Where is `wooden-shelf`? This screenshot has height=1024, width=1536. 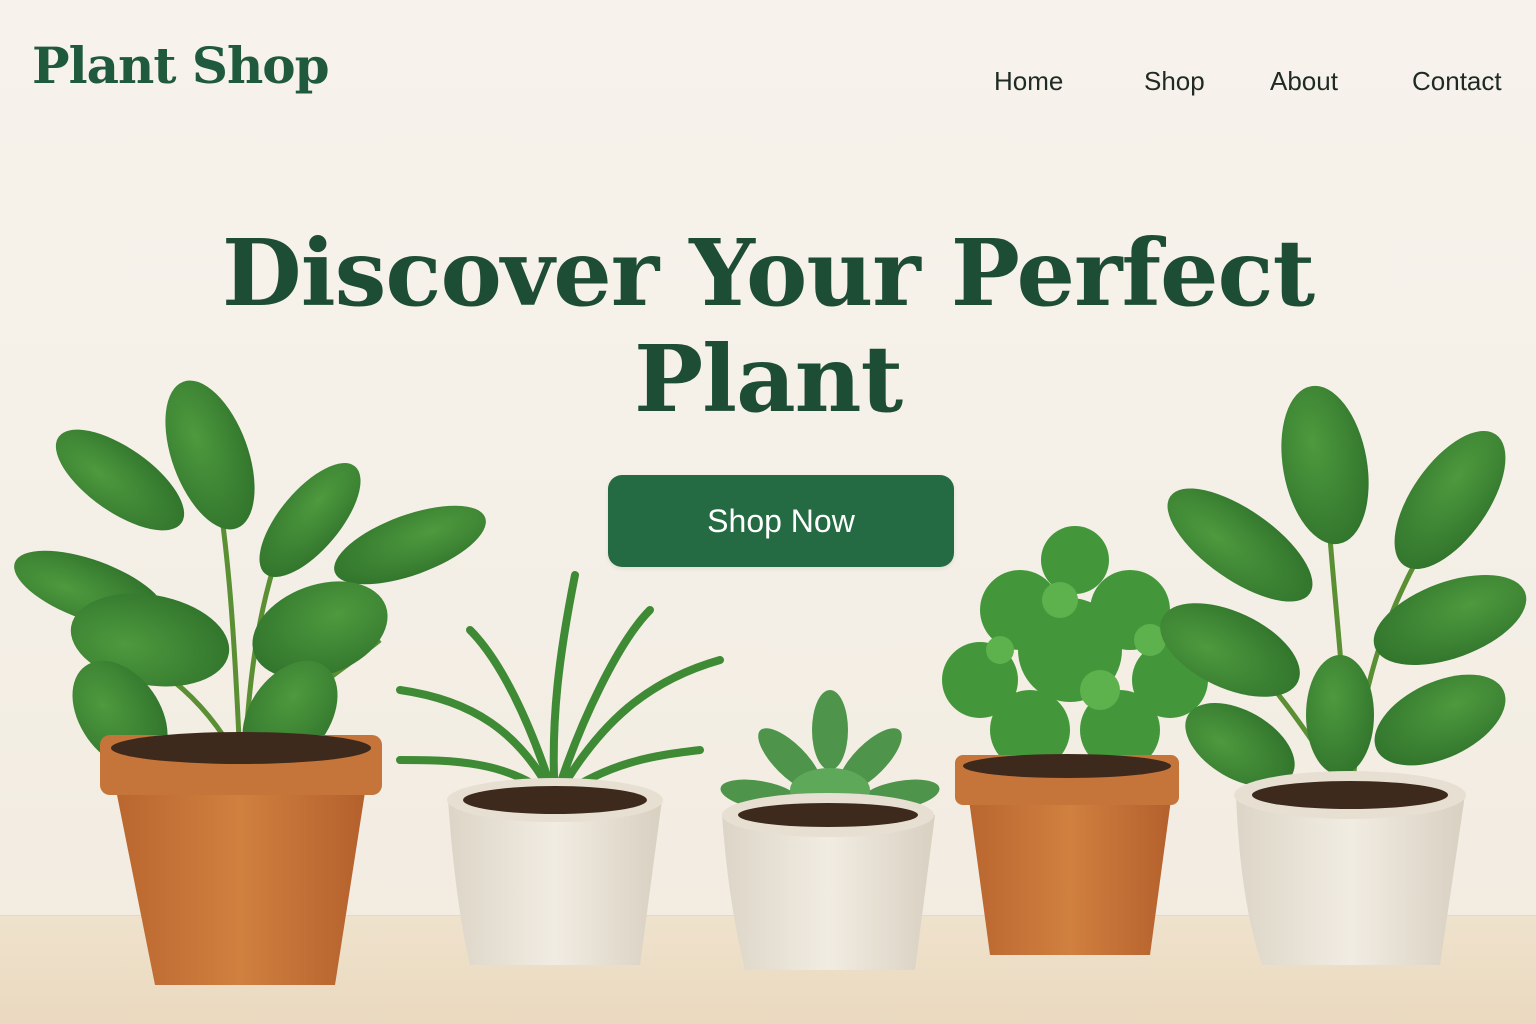 wooden-shelf is located at coordinates (768, 969).